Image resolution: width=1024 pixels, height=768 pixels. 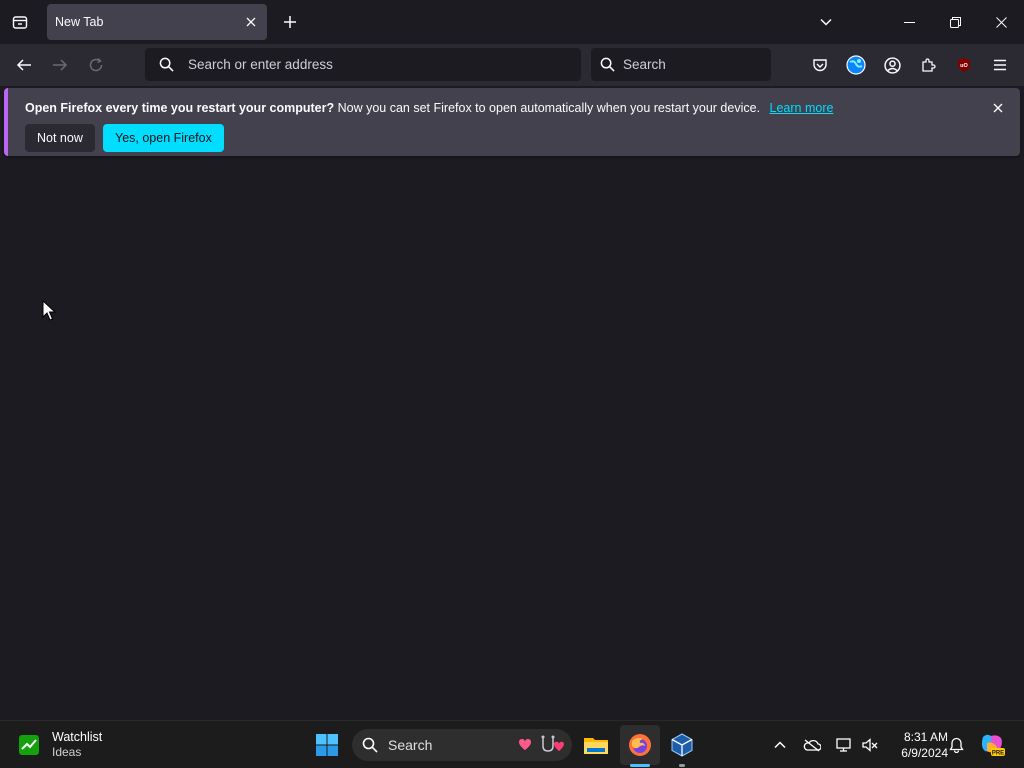 I want to click on new-tab-button, so click(x=290, y=22).